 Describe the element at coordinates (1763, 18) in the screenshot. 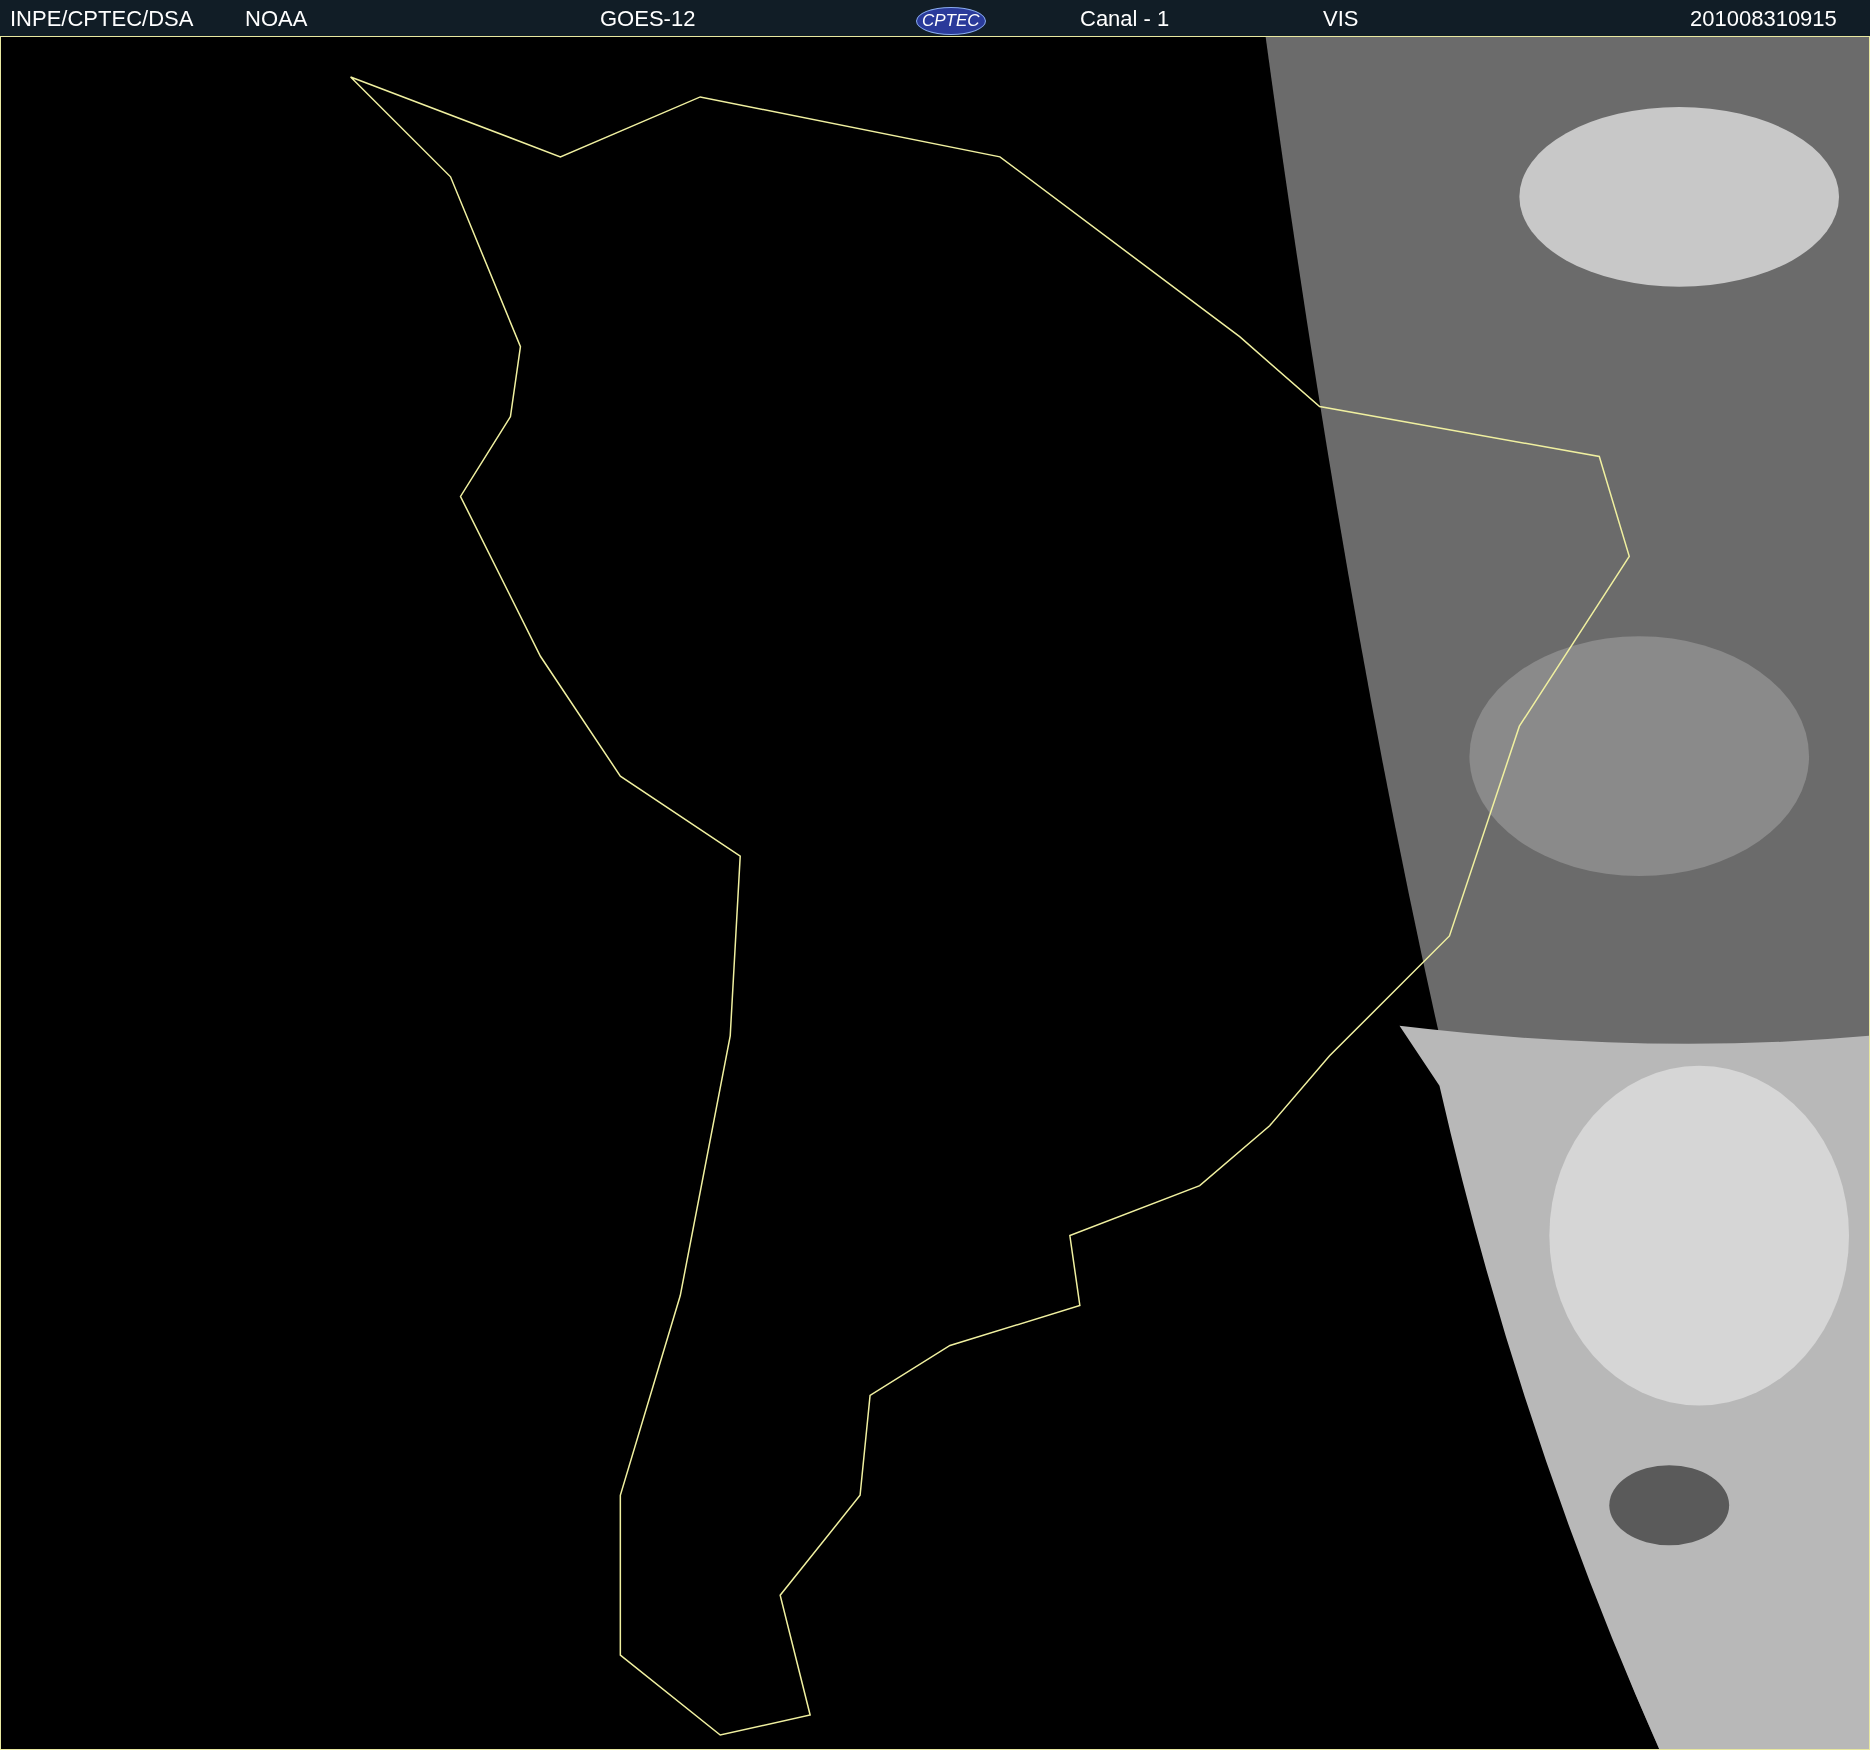

I see `timestamp: 201008310915` at that location.